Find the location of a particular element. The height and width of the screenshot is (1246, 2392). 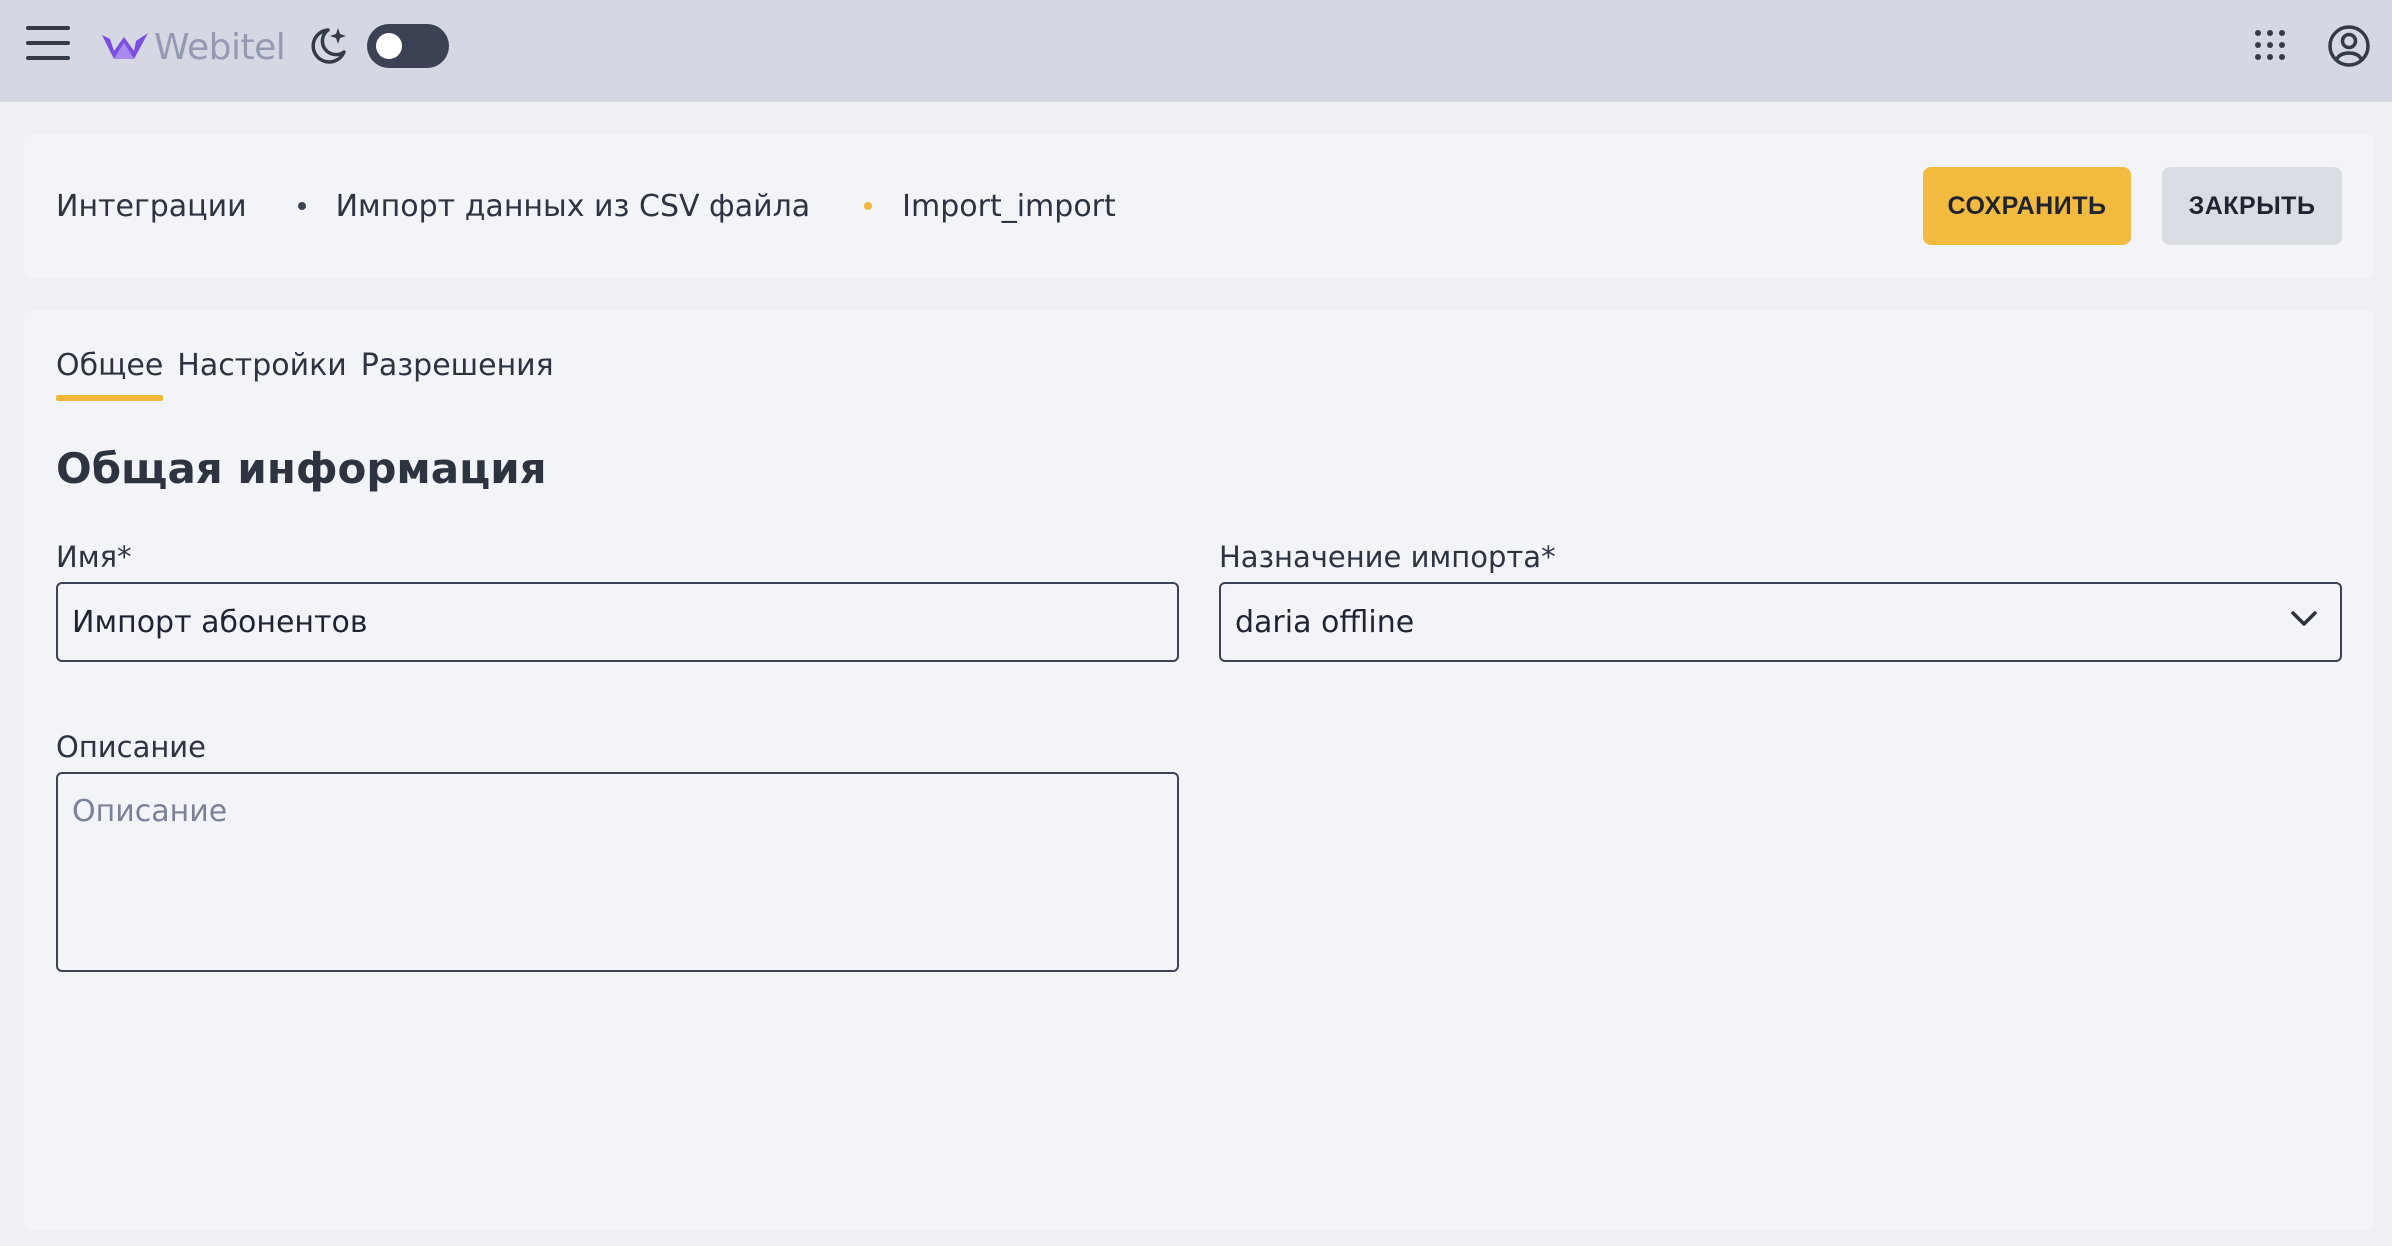

moon-icon is located at coordinates (328, 46).